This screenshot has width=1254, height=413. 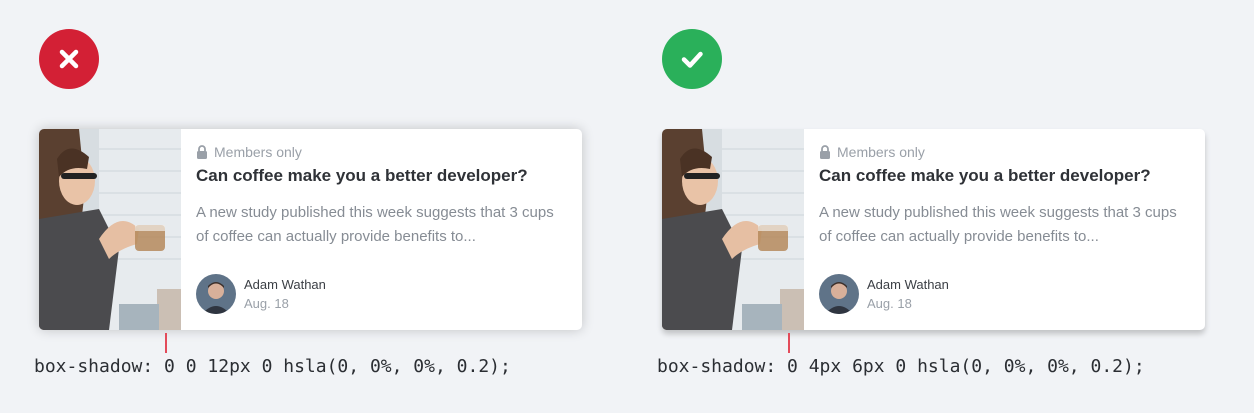 I want to click on incorrect-badge, so click(x=69, y=59).